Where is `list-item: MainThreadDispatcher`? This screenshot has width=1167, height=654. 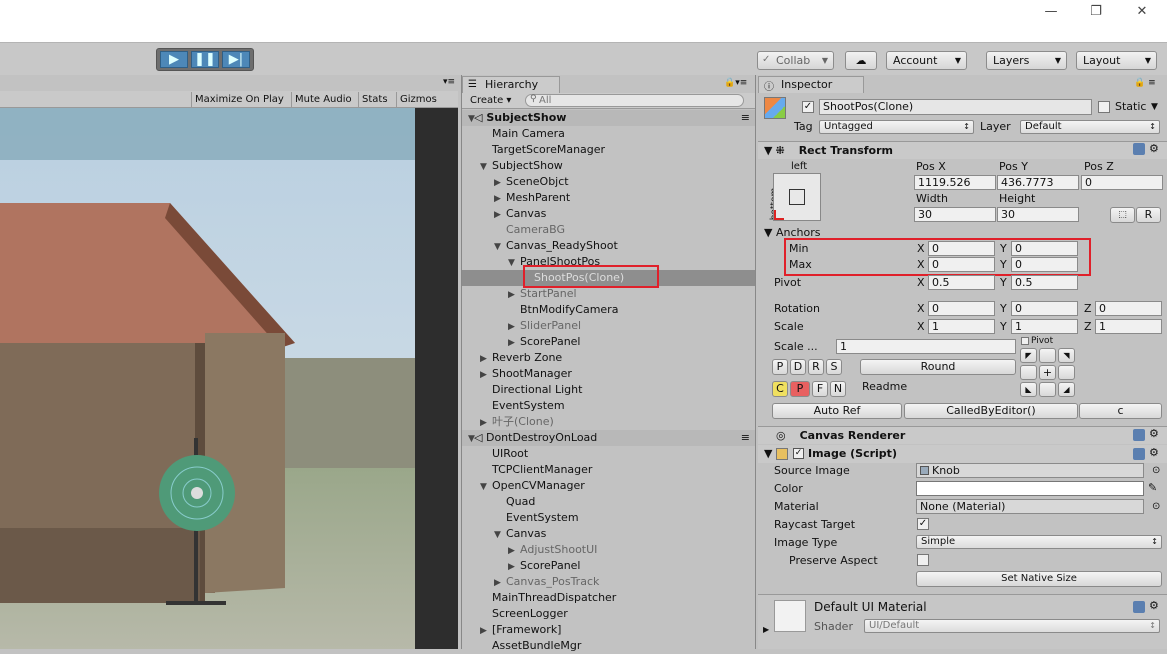
list-item: MainThreadDispatcher is located at coordinates (608, 598).